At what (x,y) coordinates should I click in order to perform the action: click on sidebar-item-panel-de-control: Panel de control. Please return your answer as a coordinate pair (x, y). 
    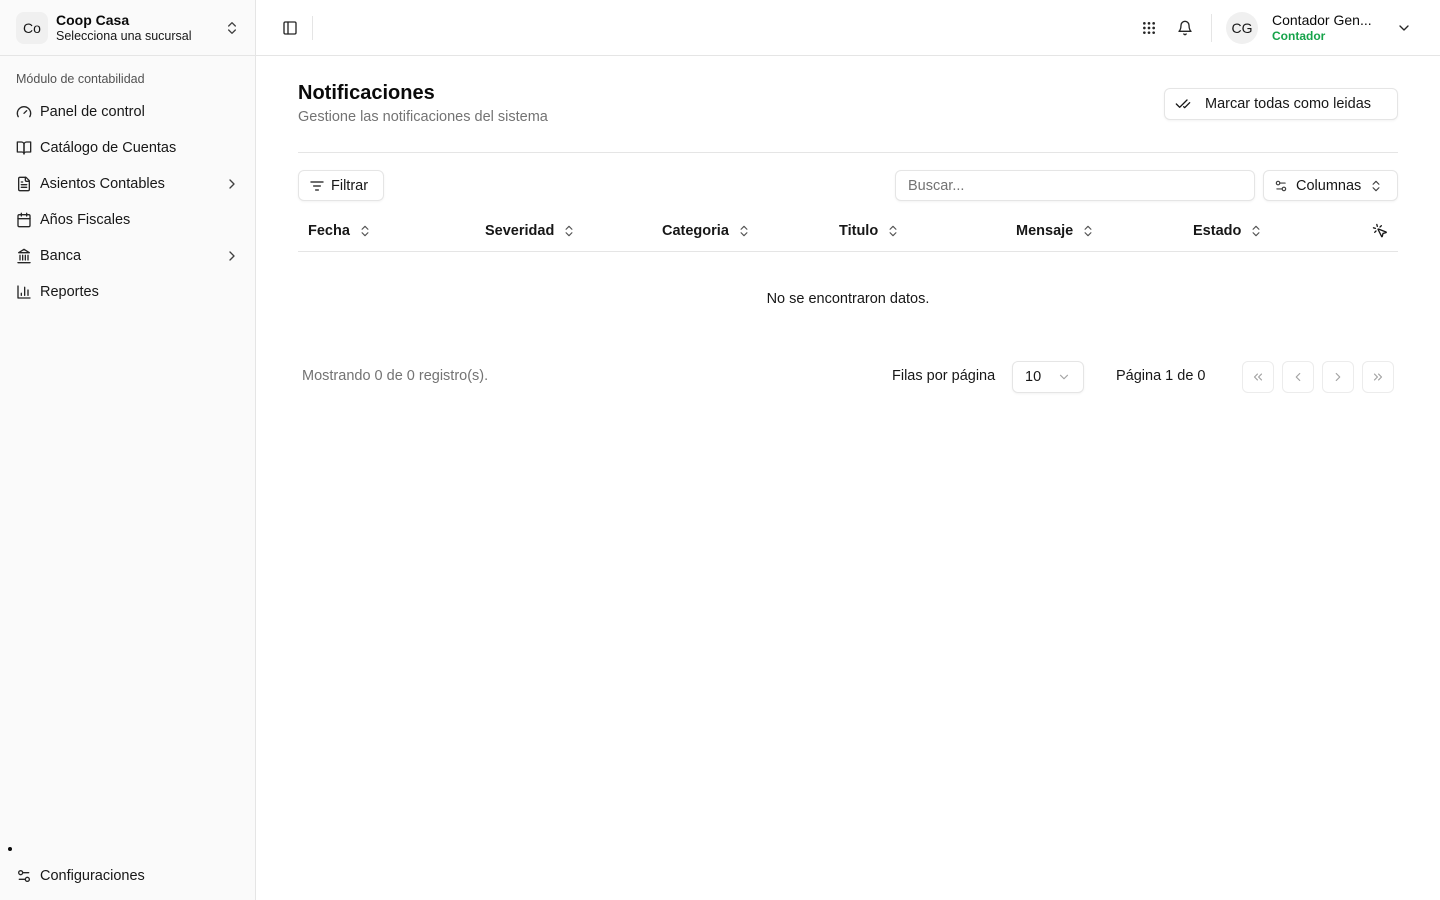
    Looking at the image, I should click on (128, 112).